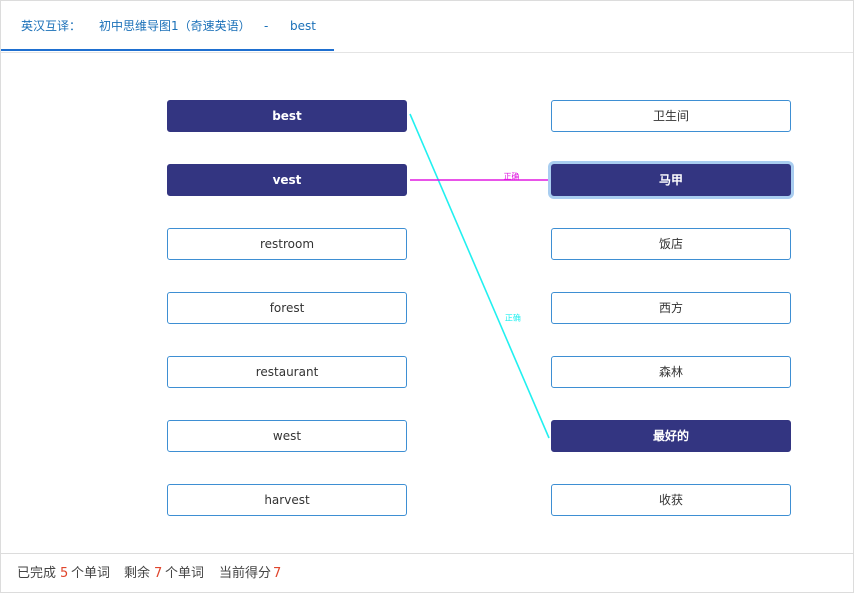 The width and height of the screenshot is (854, 593). Describe the element at coordinates (277, 573) in the screenshot. I see `score-value: 7` at that location.